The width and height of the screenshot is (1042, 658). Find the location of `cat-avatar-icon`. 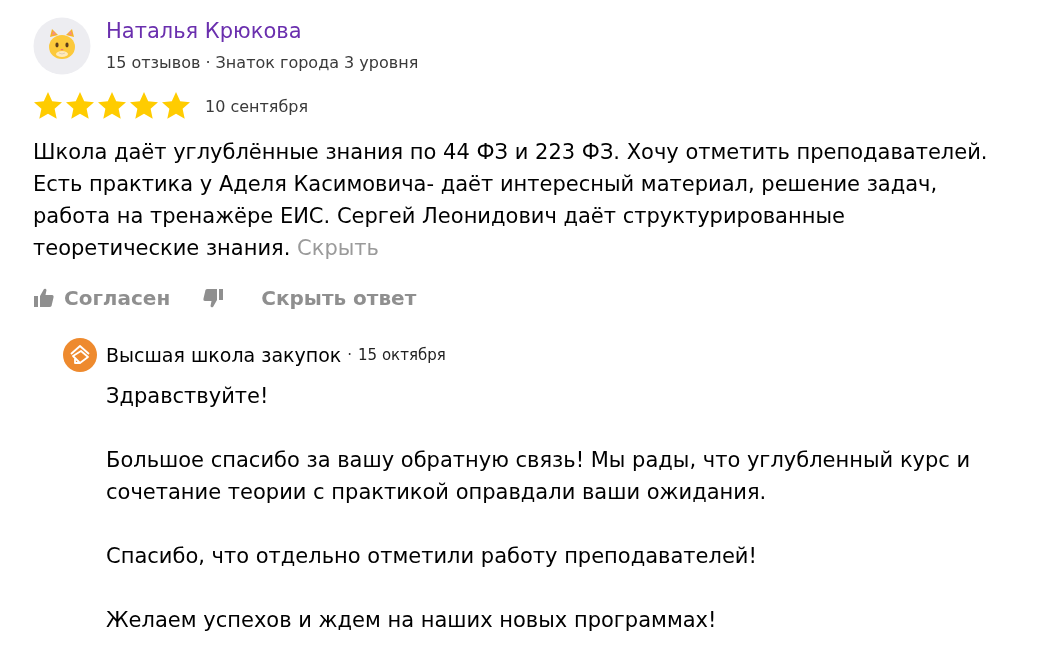

cat-avatar-icon is located at coordinates (62, 46).